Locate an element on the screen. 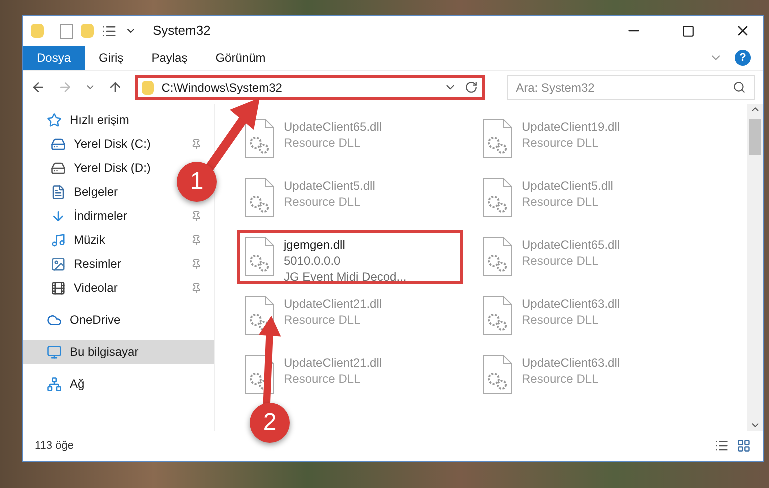  ribbon-tab: Görünüm is located at coordinates (241, 58).